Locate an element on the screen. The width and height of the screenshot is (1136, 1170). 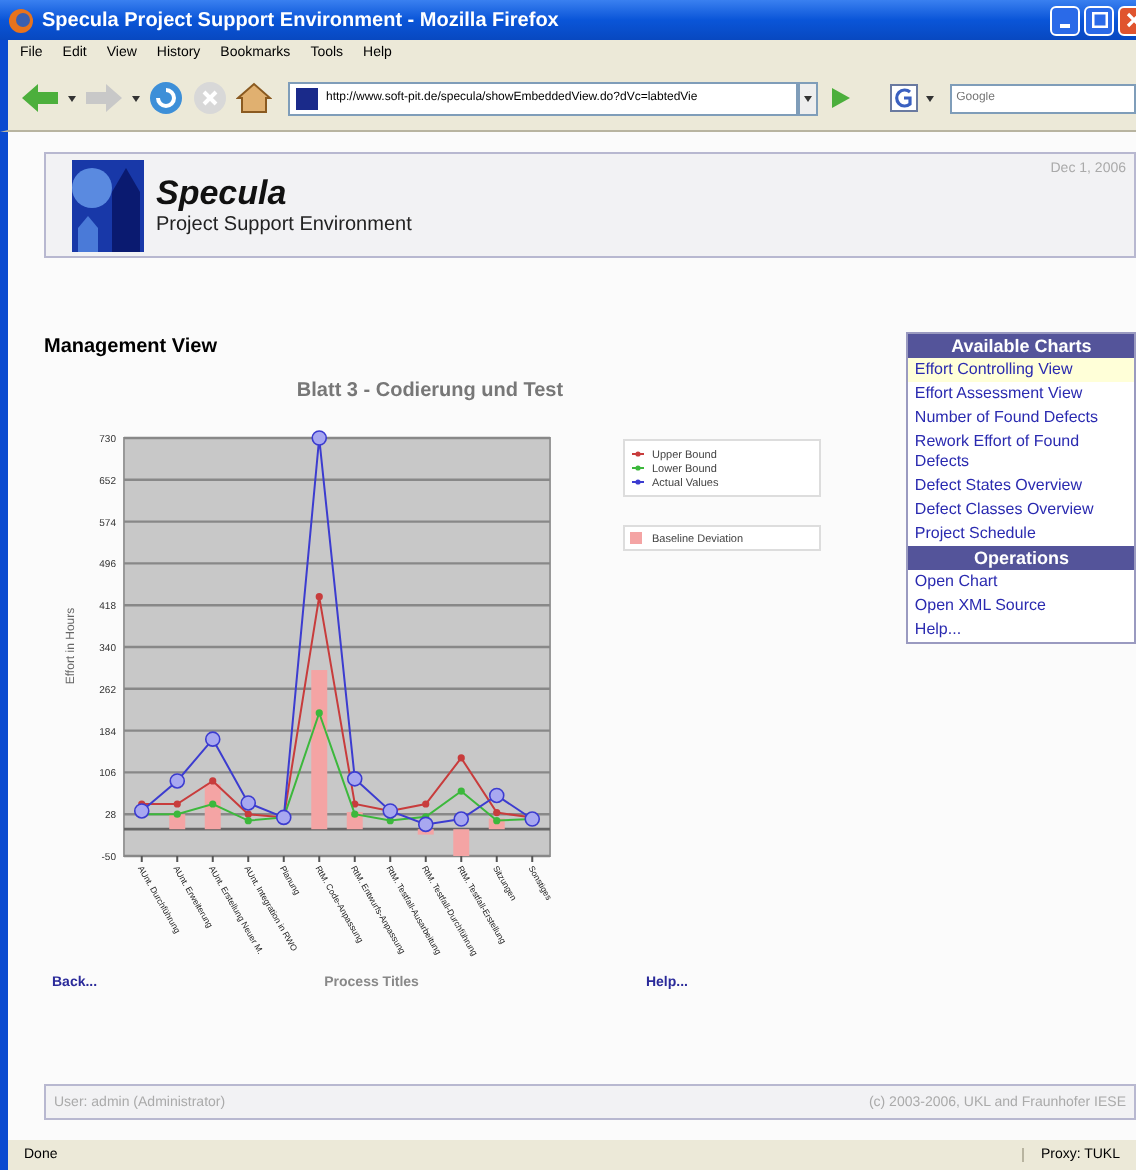
app-subtitle: Project Support Environment is located at coordinates (284, 225).